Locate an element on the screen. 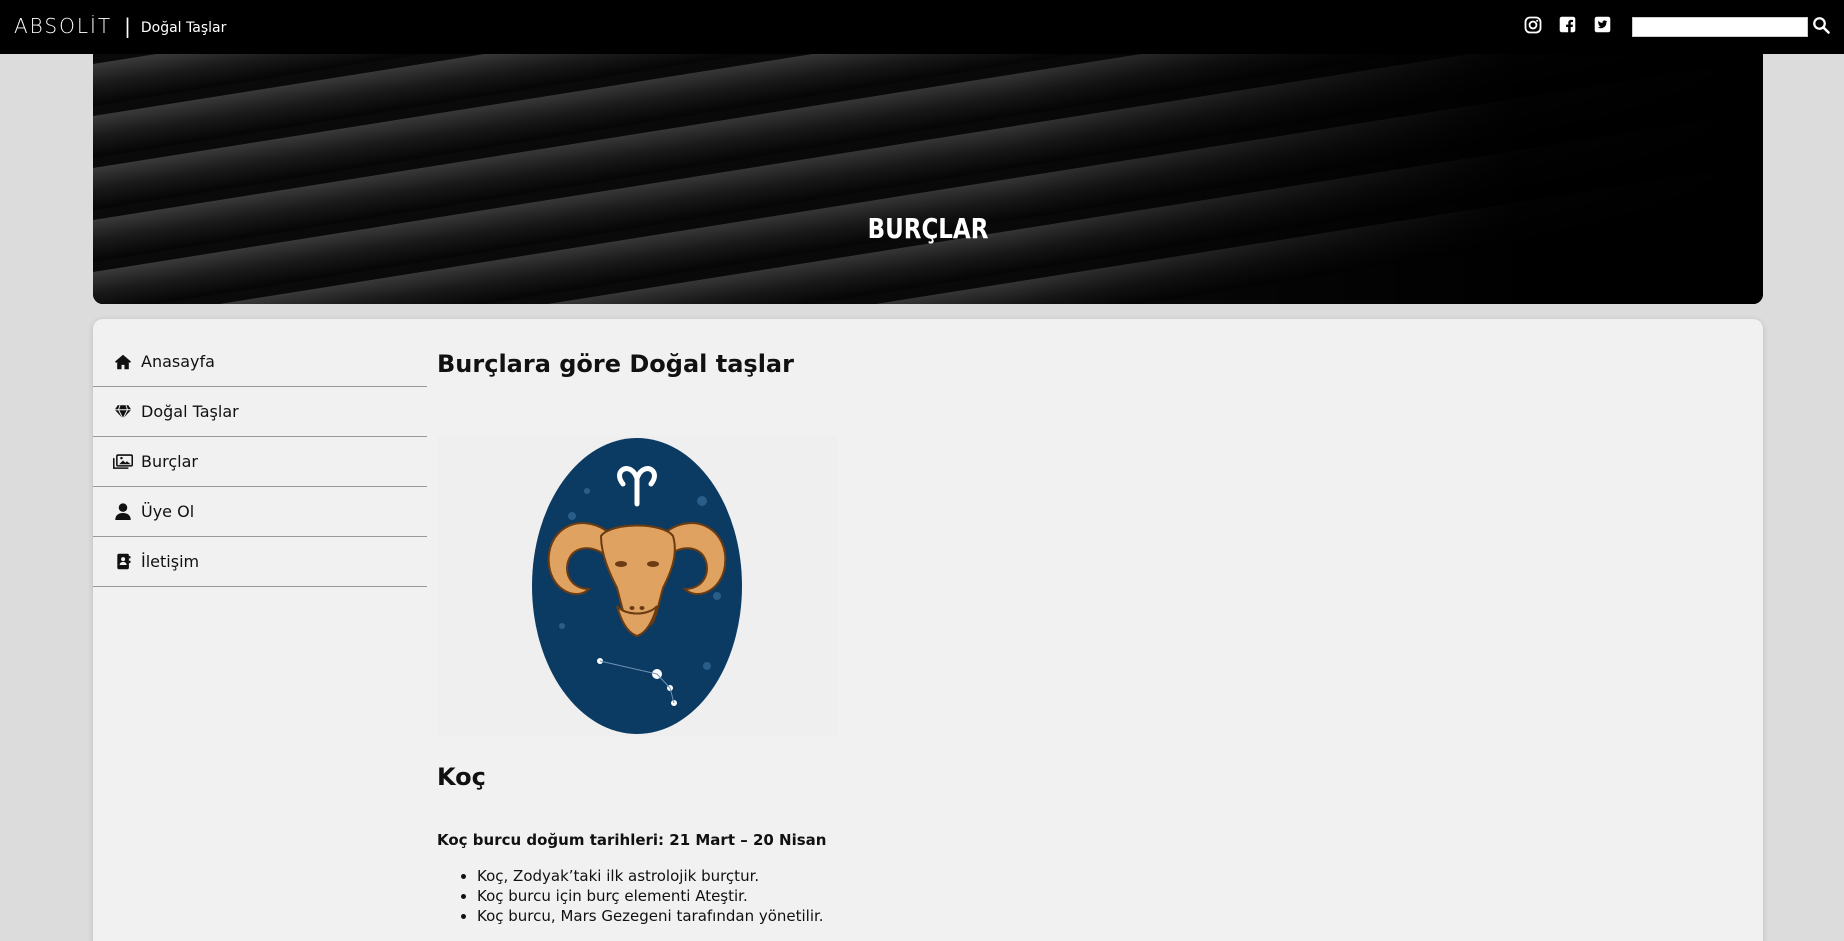 This screenshot has height=941, width=1844. sidebar-item-natural-stones: Doğal Taşlar is located at coordinates (260, 412).